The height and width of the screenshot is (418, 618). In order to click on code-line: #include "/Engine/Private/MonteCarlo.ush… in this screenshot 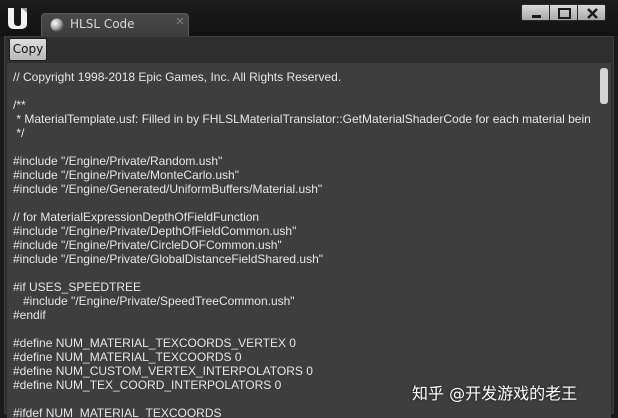, I will do `click(126, 175)`.